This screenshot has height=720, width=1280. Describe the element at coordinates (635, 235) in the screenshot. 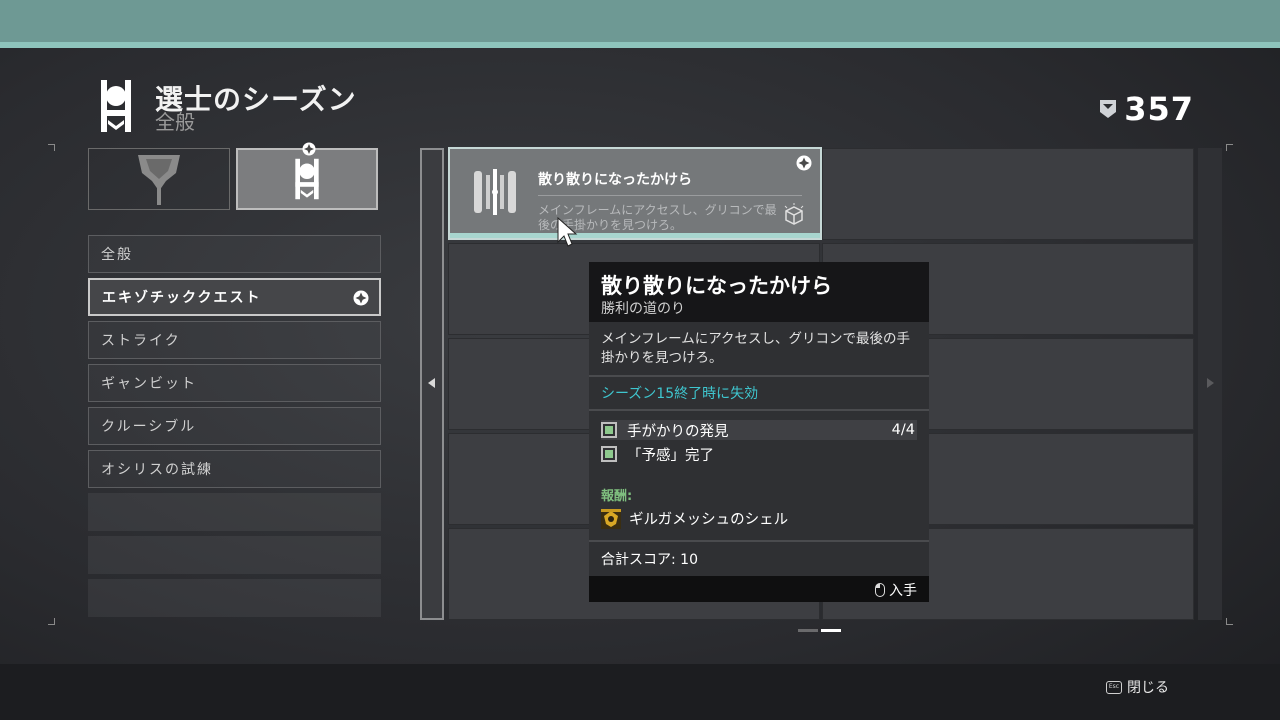

I see `quest-card-progress-bar` at that location.